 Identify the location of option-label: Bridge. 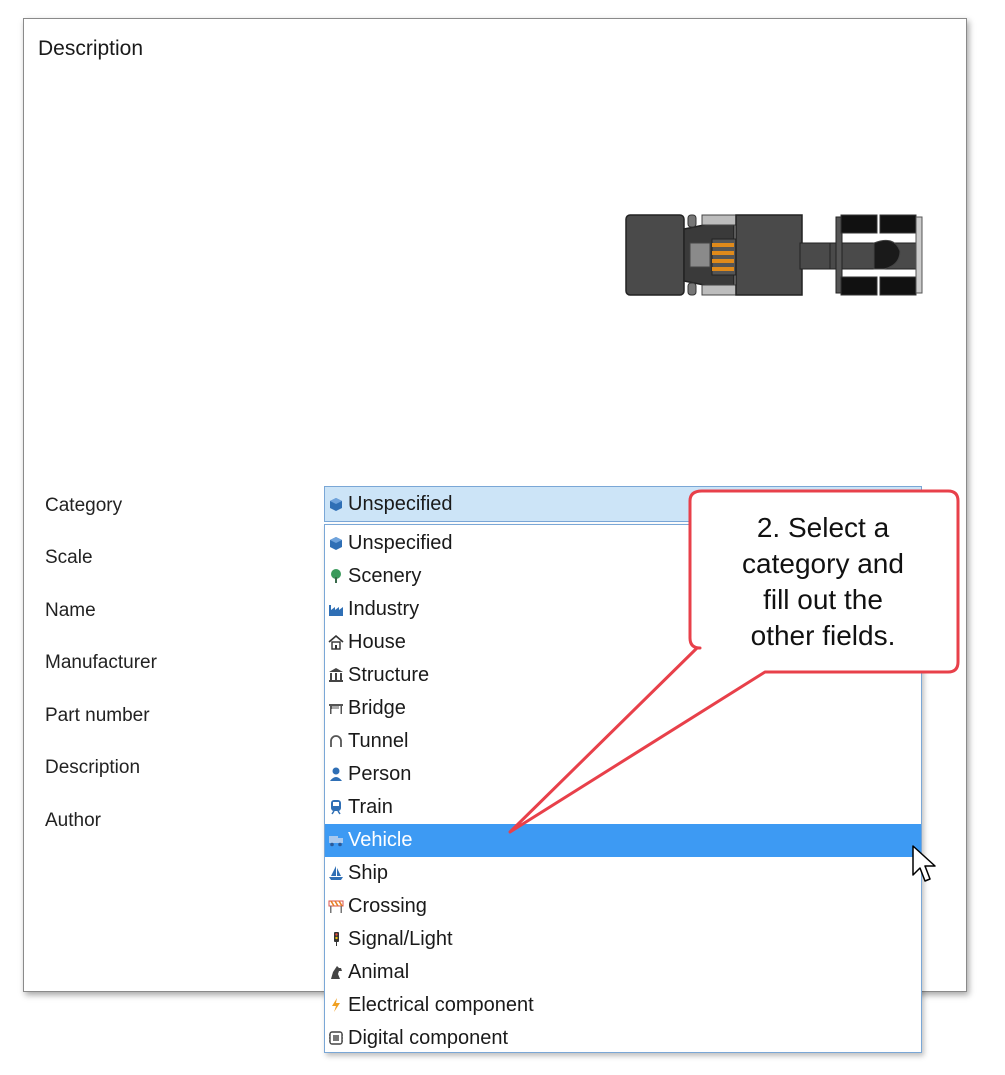
(377, 708).